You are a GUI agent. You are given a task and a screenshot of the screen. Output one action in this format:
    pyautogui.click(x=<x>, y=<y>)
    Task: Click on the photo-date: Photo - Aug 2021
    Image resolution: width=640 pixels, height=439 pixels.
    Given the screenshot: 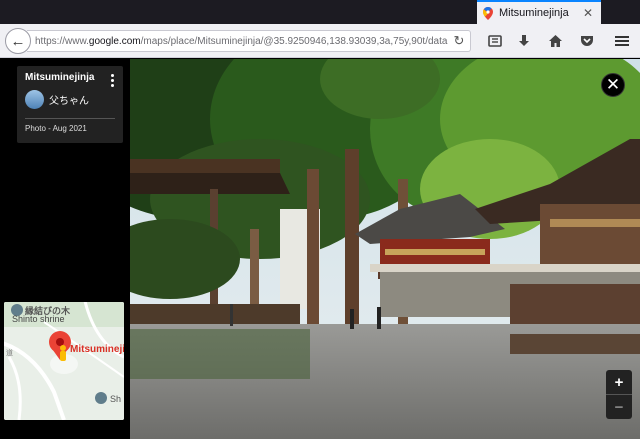 What is the action you would take?
    pyautogui.click(x=56, y=128)
    